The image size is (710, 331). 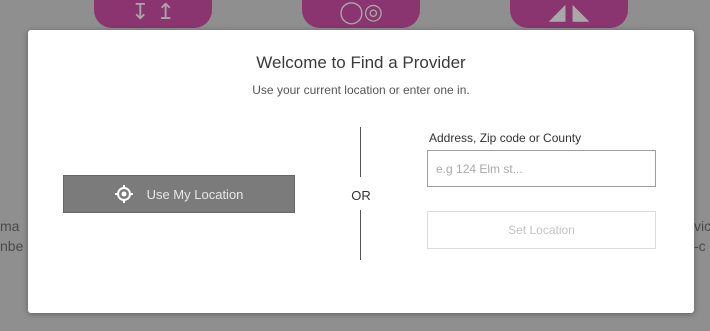 I want to click on background-category-tile: ◢ ◣, so click(x=569, y=14).